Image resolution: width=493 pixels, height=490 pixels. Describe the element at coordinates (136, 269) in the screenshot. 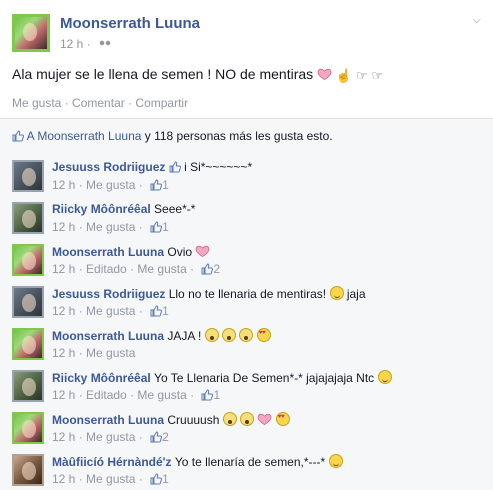

I see `comment-meta: 12 h · Editado · Me gusta · 2` at that location.